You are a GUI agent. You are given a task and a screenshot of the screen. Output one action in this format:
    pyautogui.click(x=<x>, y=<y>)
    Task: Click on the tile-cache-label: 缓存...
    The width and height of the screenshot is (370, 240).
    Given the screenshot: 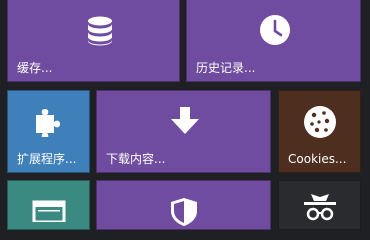 What is the action you would take?
    pyautogui.click(x=35, y=68)
    